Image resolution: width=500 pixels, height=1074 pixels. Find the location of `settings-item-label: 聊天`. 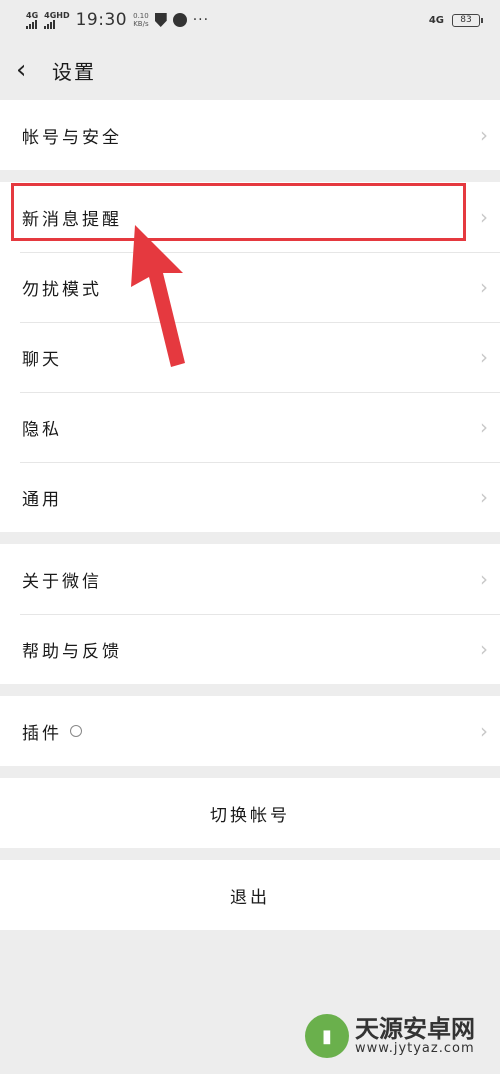

settings-item-label: 聊天 is located at coordinates (42, 359).